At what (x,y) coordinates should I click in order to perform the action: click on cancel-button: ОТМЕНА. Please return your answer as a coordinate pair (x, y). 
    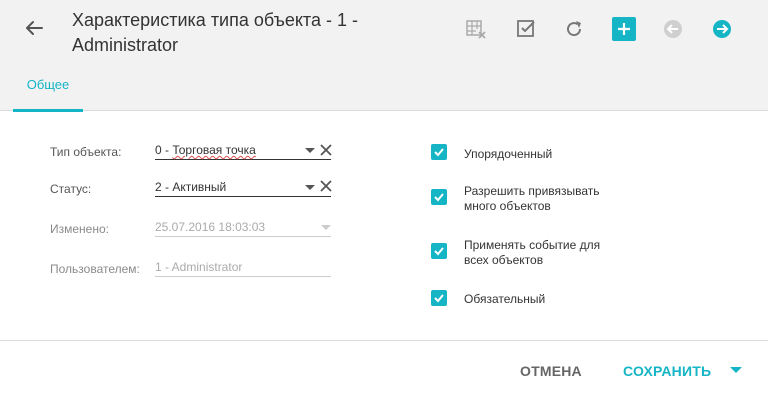
    Looking at the image, I should click on (551, 371).